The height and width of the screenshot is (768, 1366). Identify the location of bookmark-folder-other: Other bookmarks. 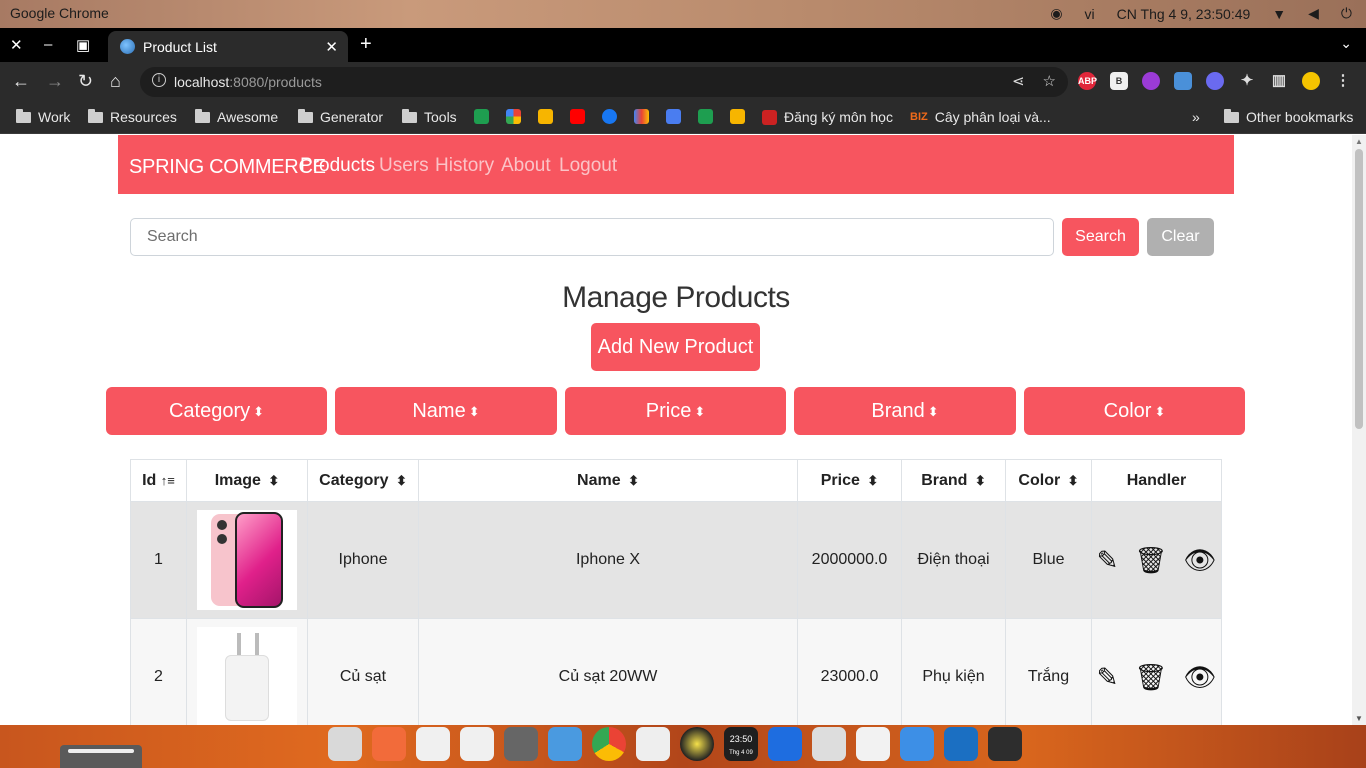
(1288, 116).